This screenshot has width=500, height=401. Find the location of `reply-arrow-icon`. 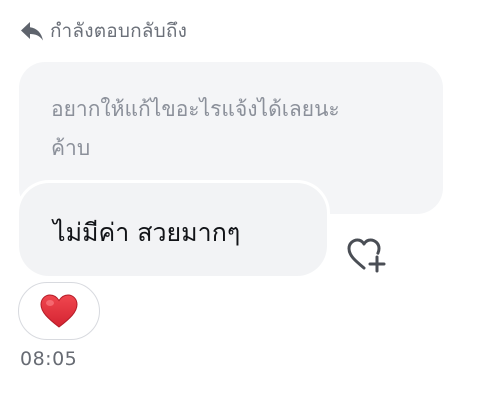

reply-arrow-icon is located at coordinates (32, 31).